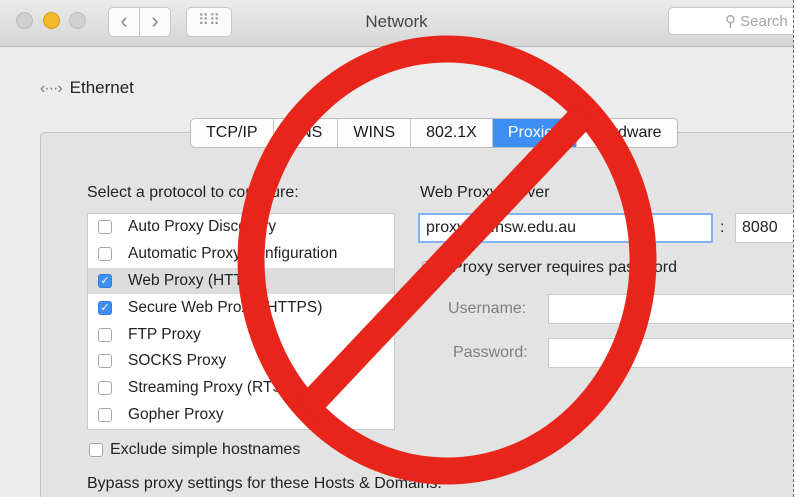 Image resolution: width=799 pixels, height=497 pixels. I want to click on search-placeholder: Search, so click(764, 21).